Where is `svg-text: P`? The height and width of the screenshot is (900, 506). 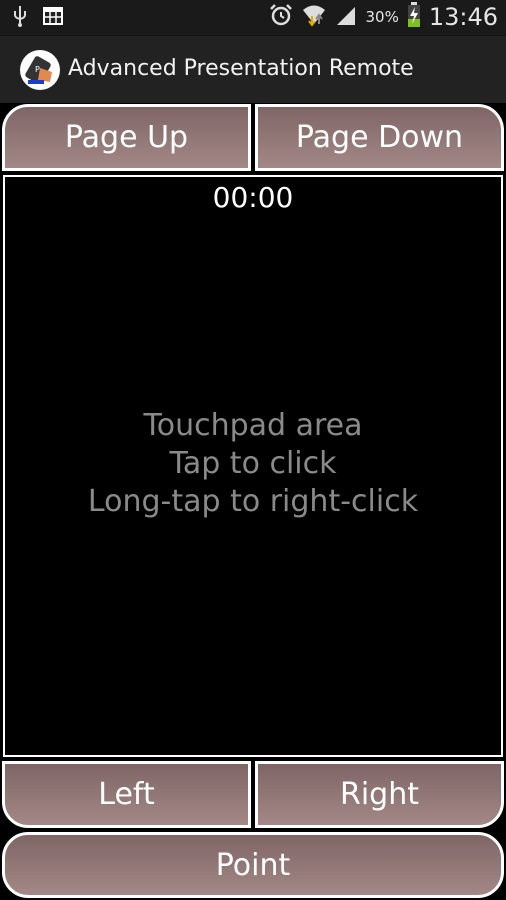
svg-text: P is located at coordinates (37, 69).